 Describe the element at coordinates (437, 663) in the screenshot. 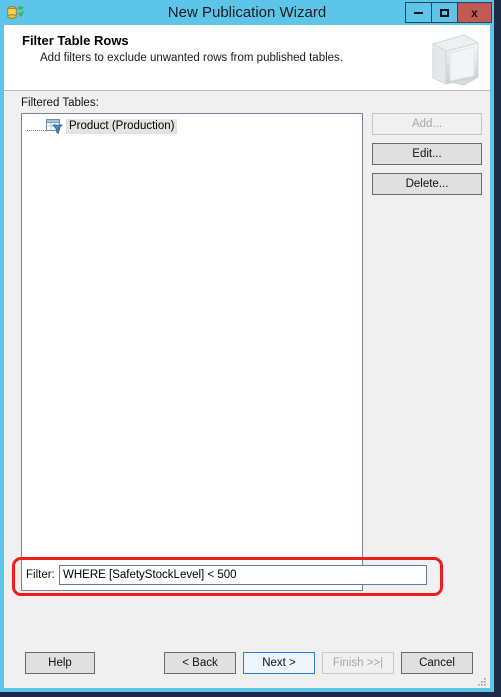

I see `cancel-button: Cancel` at that location.